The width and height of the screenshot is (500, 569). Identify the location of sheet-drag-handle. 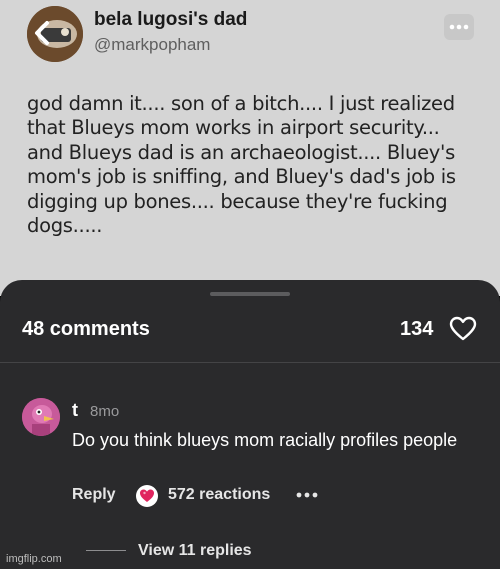
(250, 294).